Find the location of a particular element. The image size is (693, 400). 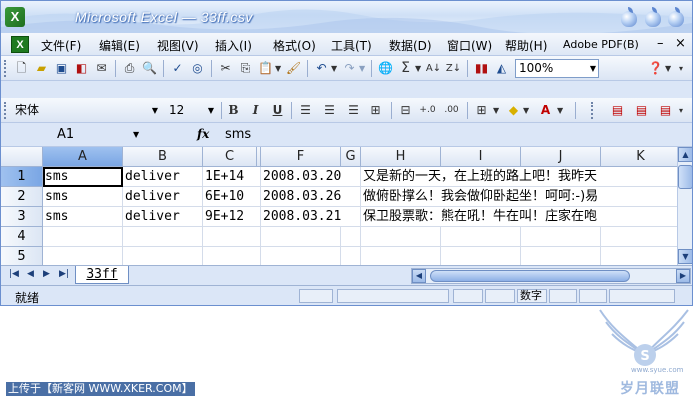

drawing-icon: ◭ is located at coordinates (501, 68).